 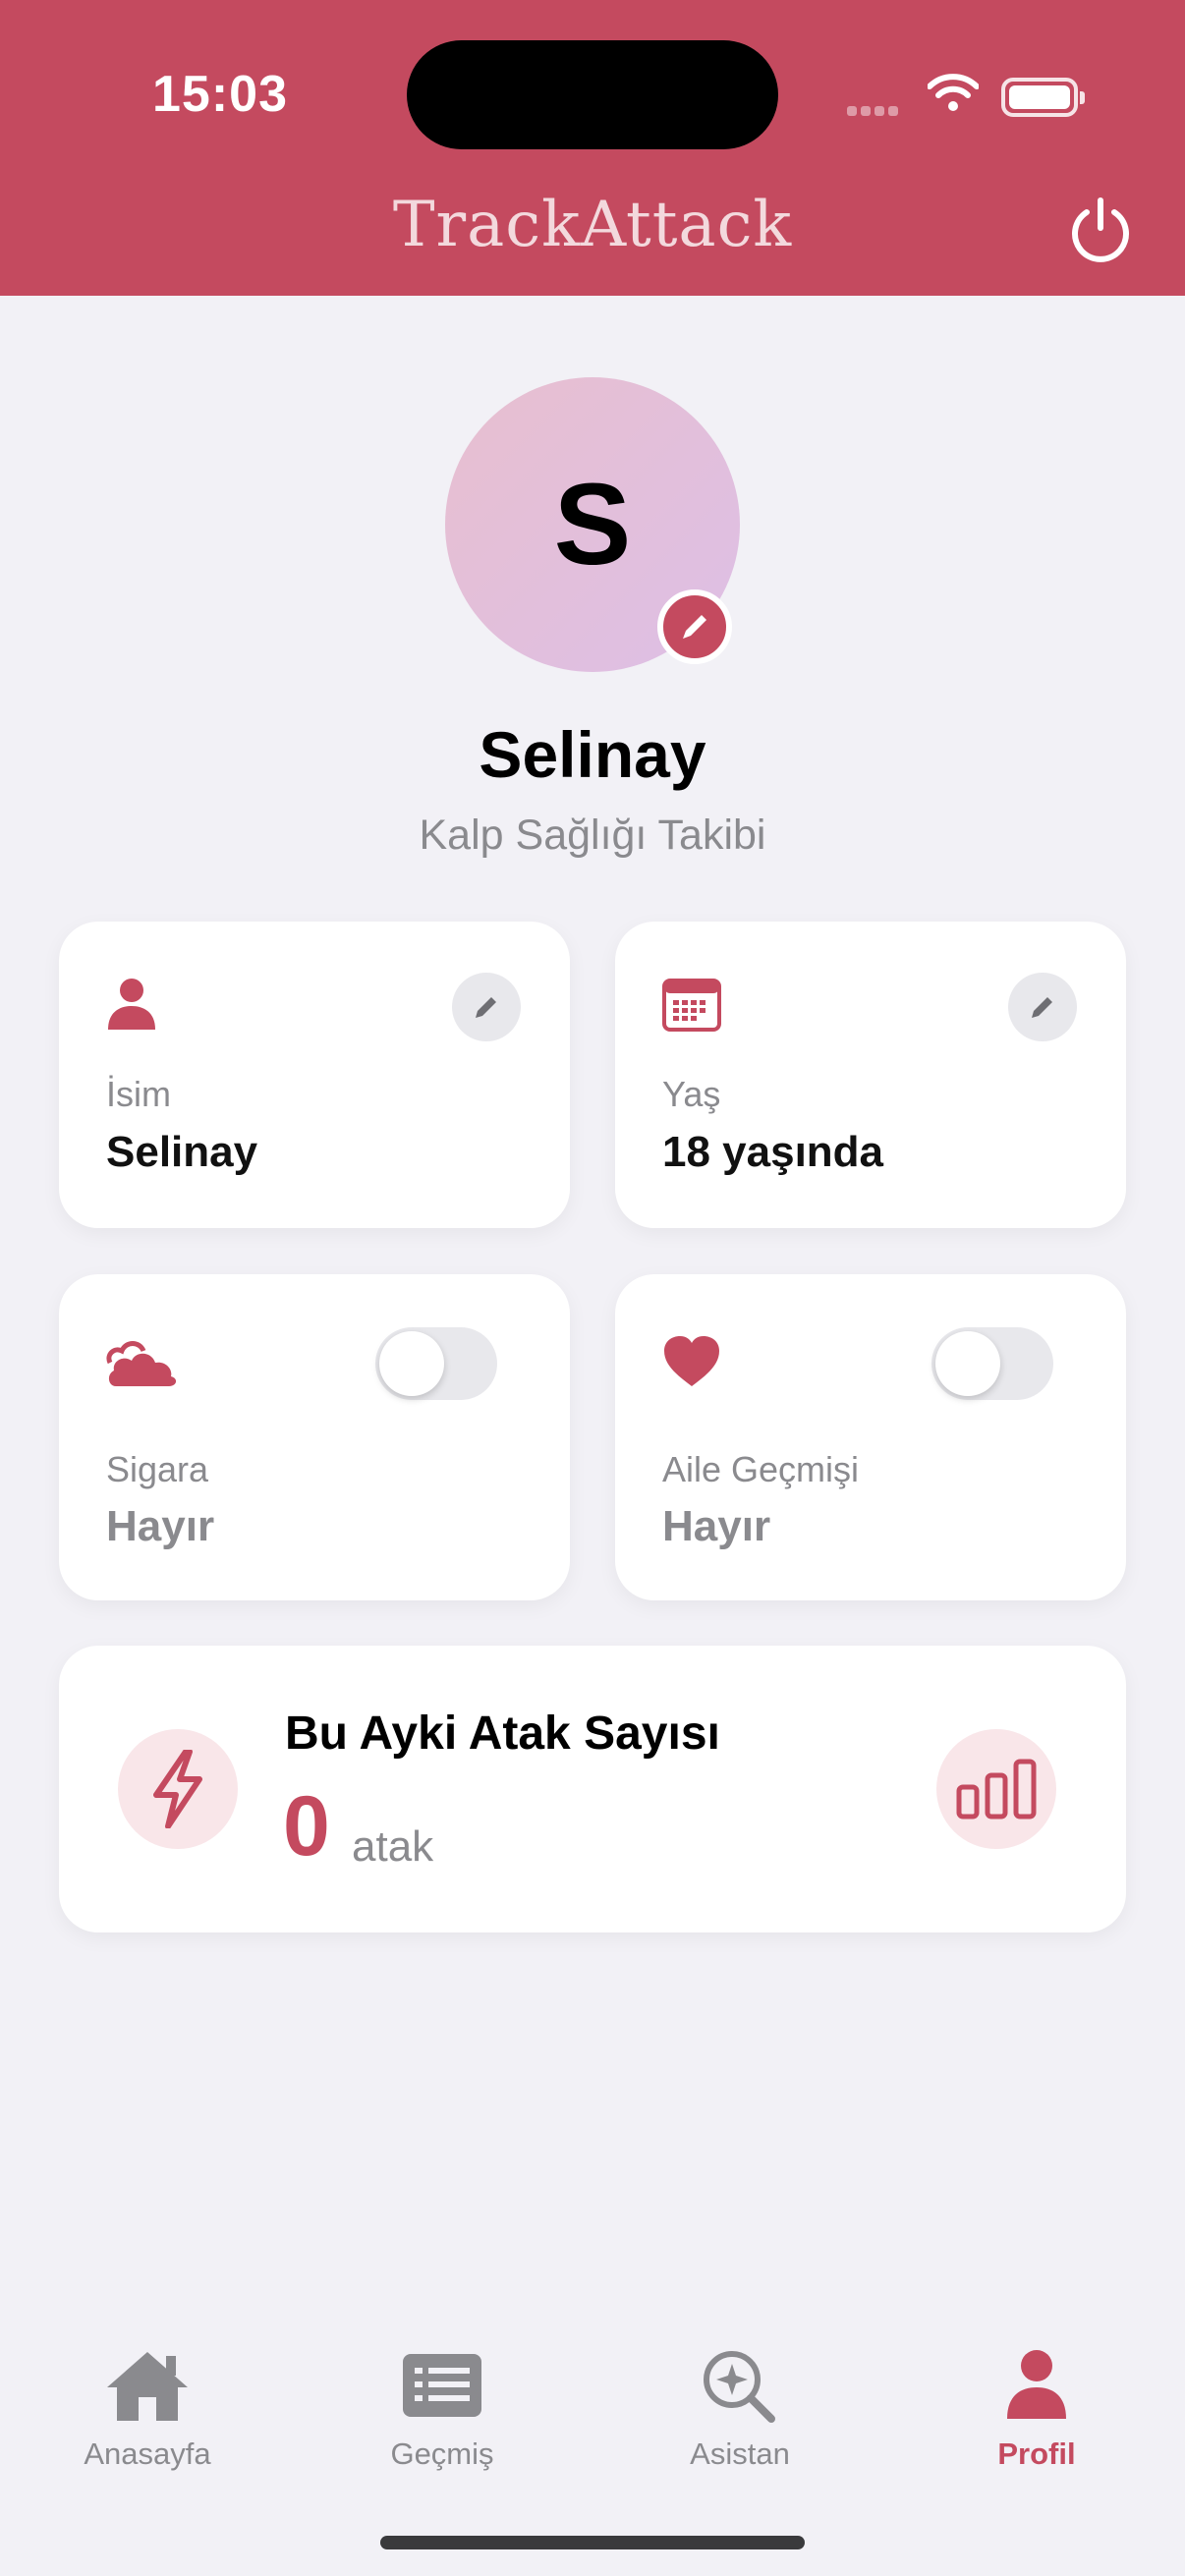 What do you see at coordinates (315, 1437) in the screenshot?
I see `smoking-card: Sigara Hayır` at bounding box center [315, 1437].